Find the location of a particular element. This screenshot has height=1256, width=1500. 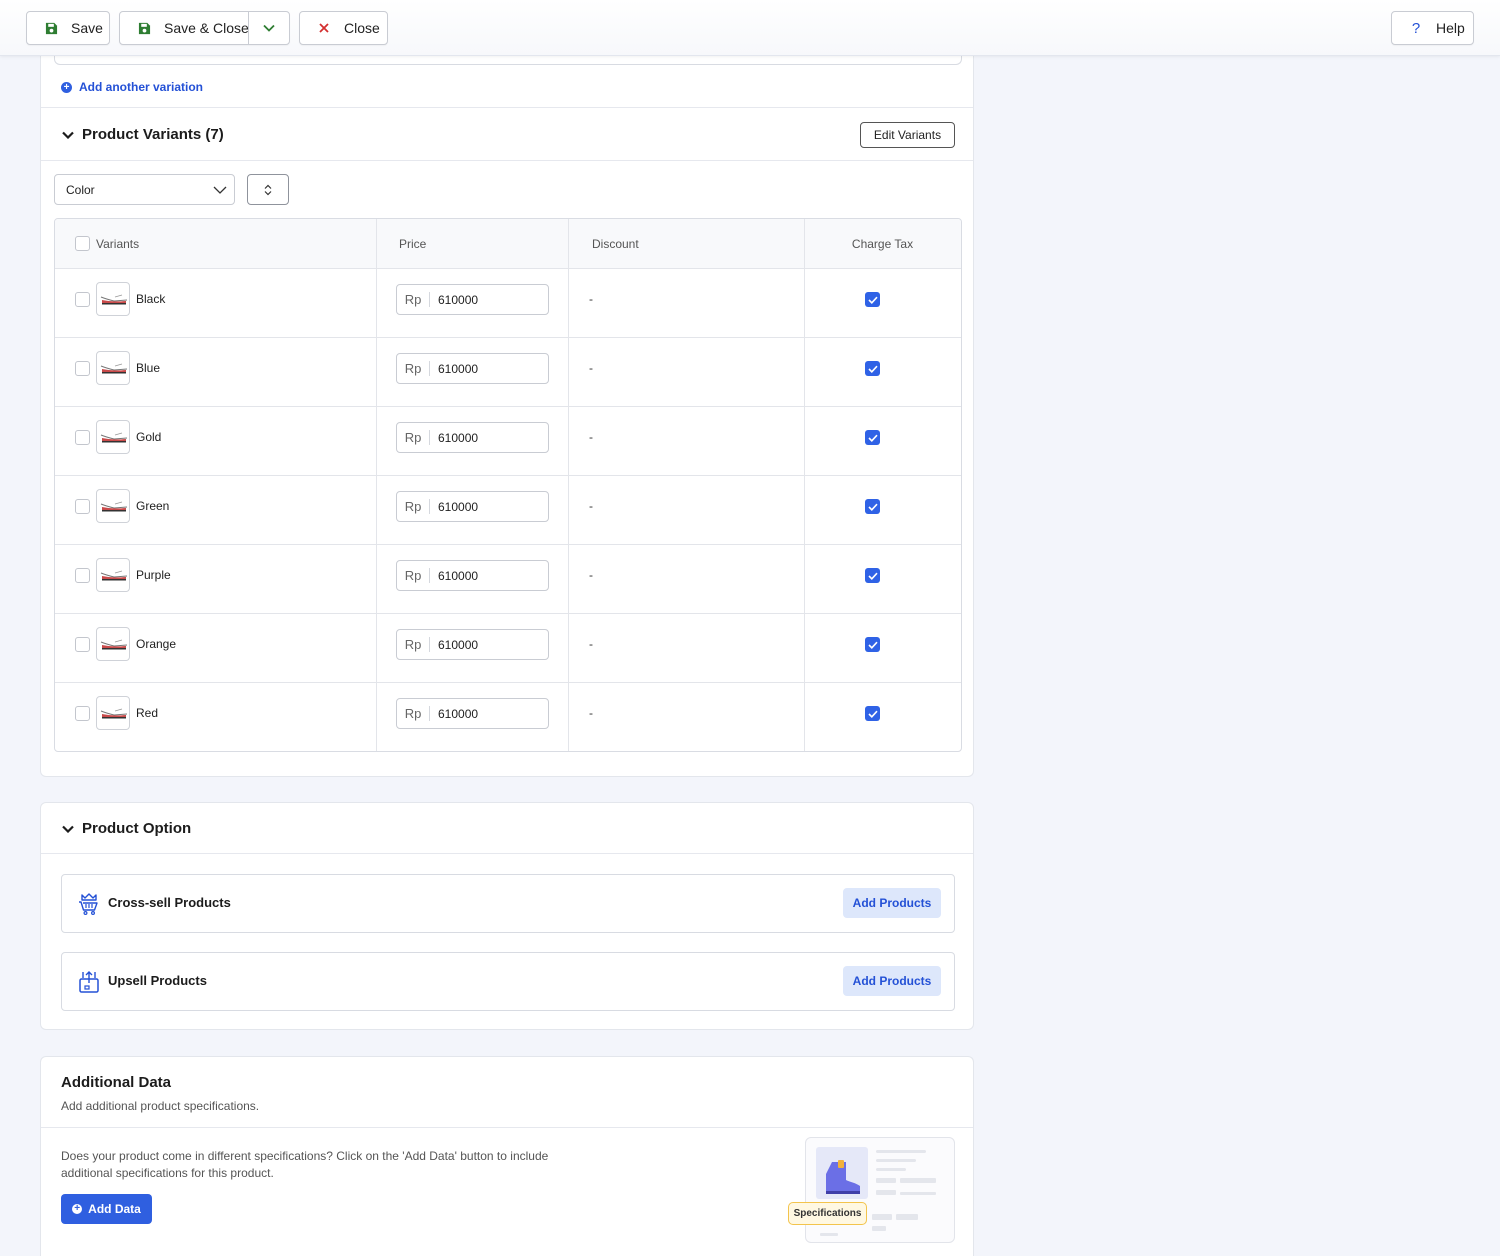

table-row: Orange Rp 610000 - is located at coordinates (508, 648).